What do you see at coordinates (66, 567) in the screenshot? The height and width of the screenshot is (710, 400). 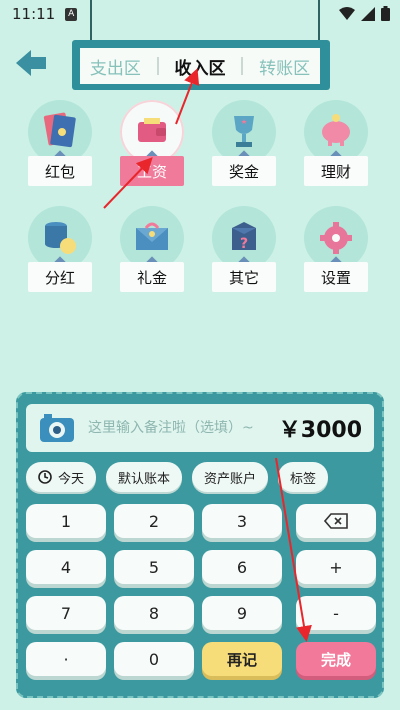 I see `key-4: 4` at bounding box center [66, 567].